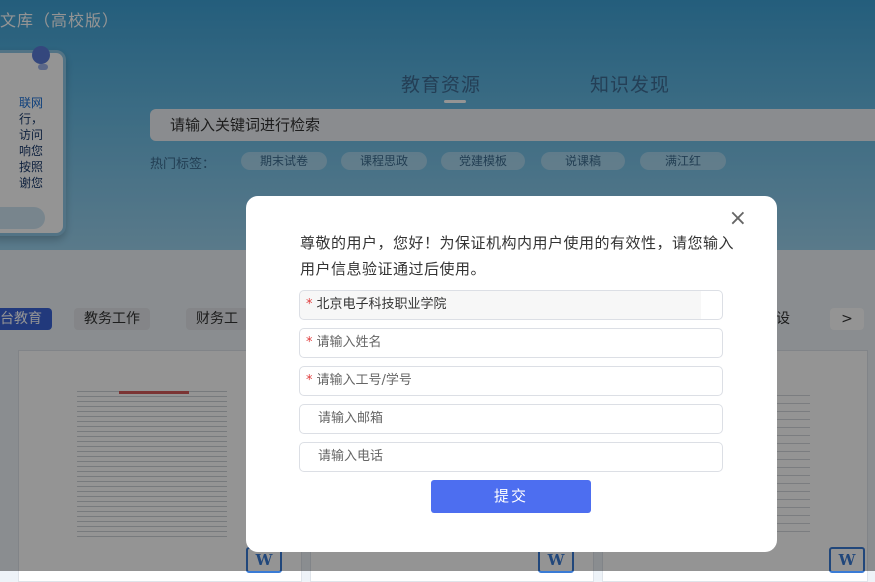  Describe the element at coordinates (351, 456) in the screenshot. I see `phone-field-placeholder: 请输入电话` at that location.